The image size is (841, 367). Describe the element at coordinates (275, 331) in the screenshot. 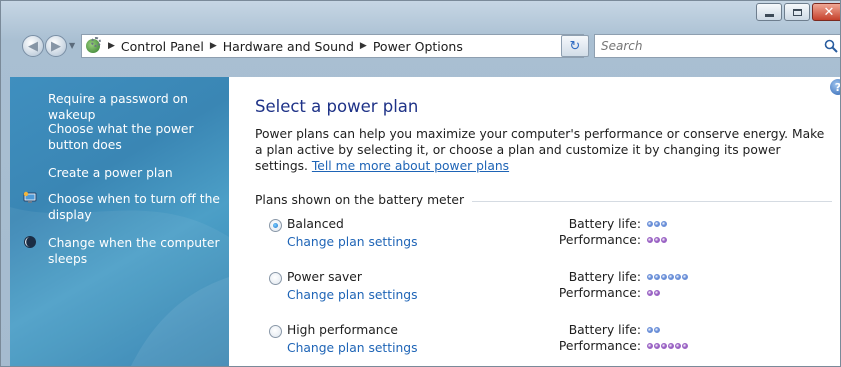

I see `plan-radio-high-performance` at that location.